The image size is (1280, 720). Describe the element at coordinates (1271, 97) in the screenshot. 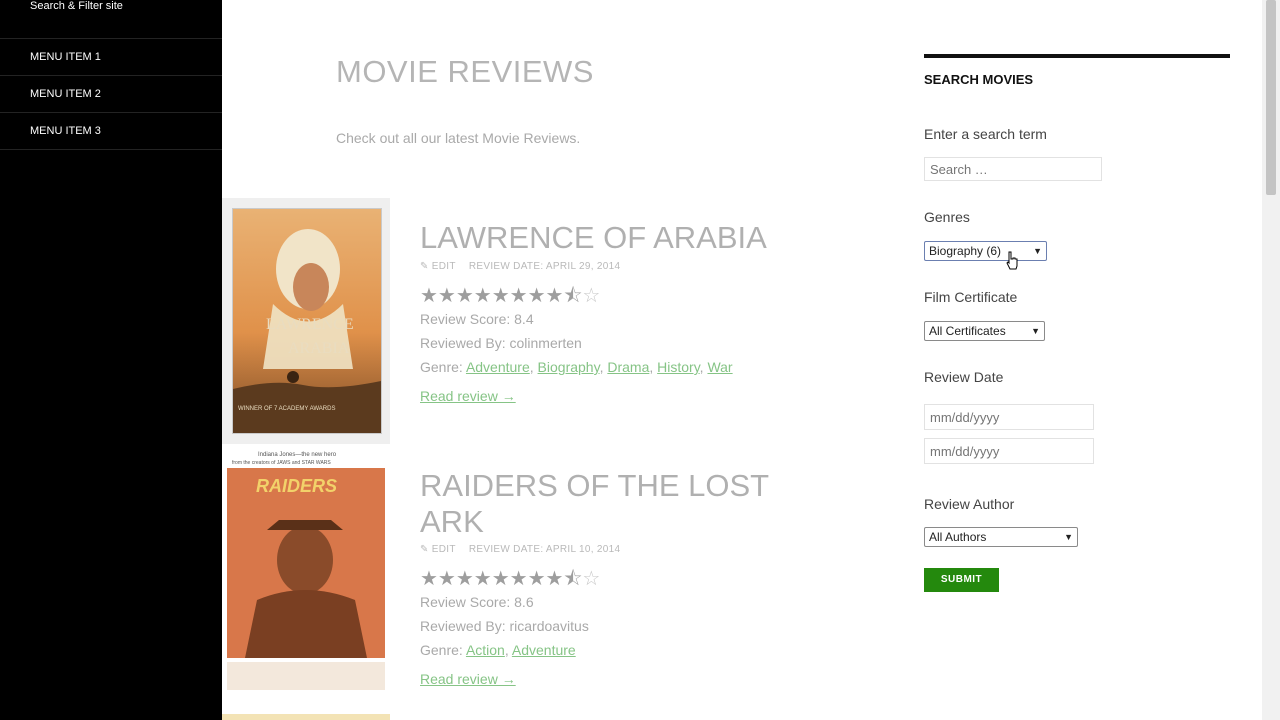

I see `scrollbar-thumb` at that location.